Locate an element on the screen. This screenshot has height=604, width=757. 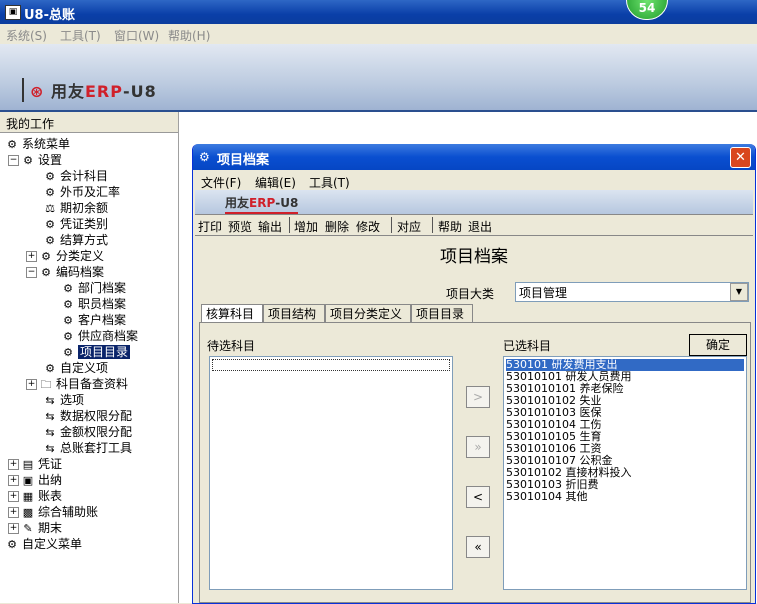
dialog-titlebar: ⚙ 项目档案 ✕ is located at coordinates (474, 157).